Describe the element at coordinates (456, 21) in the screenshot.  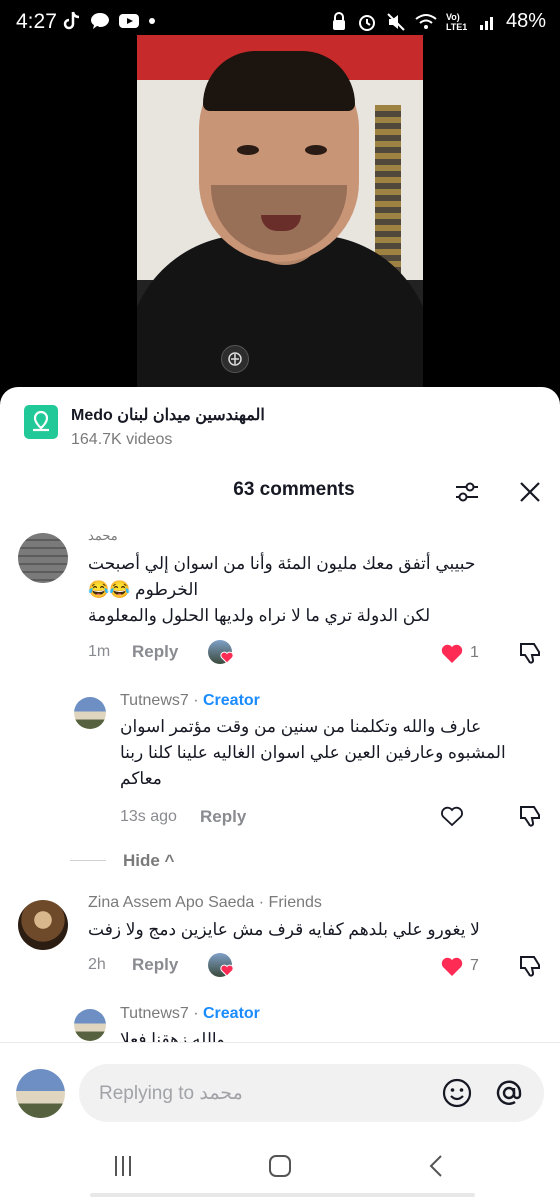
I see `lte-label: Vo) LTE1` at that location.